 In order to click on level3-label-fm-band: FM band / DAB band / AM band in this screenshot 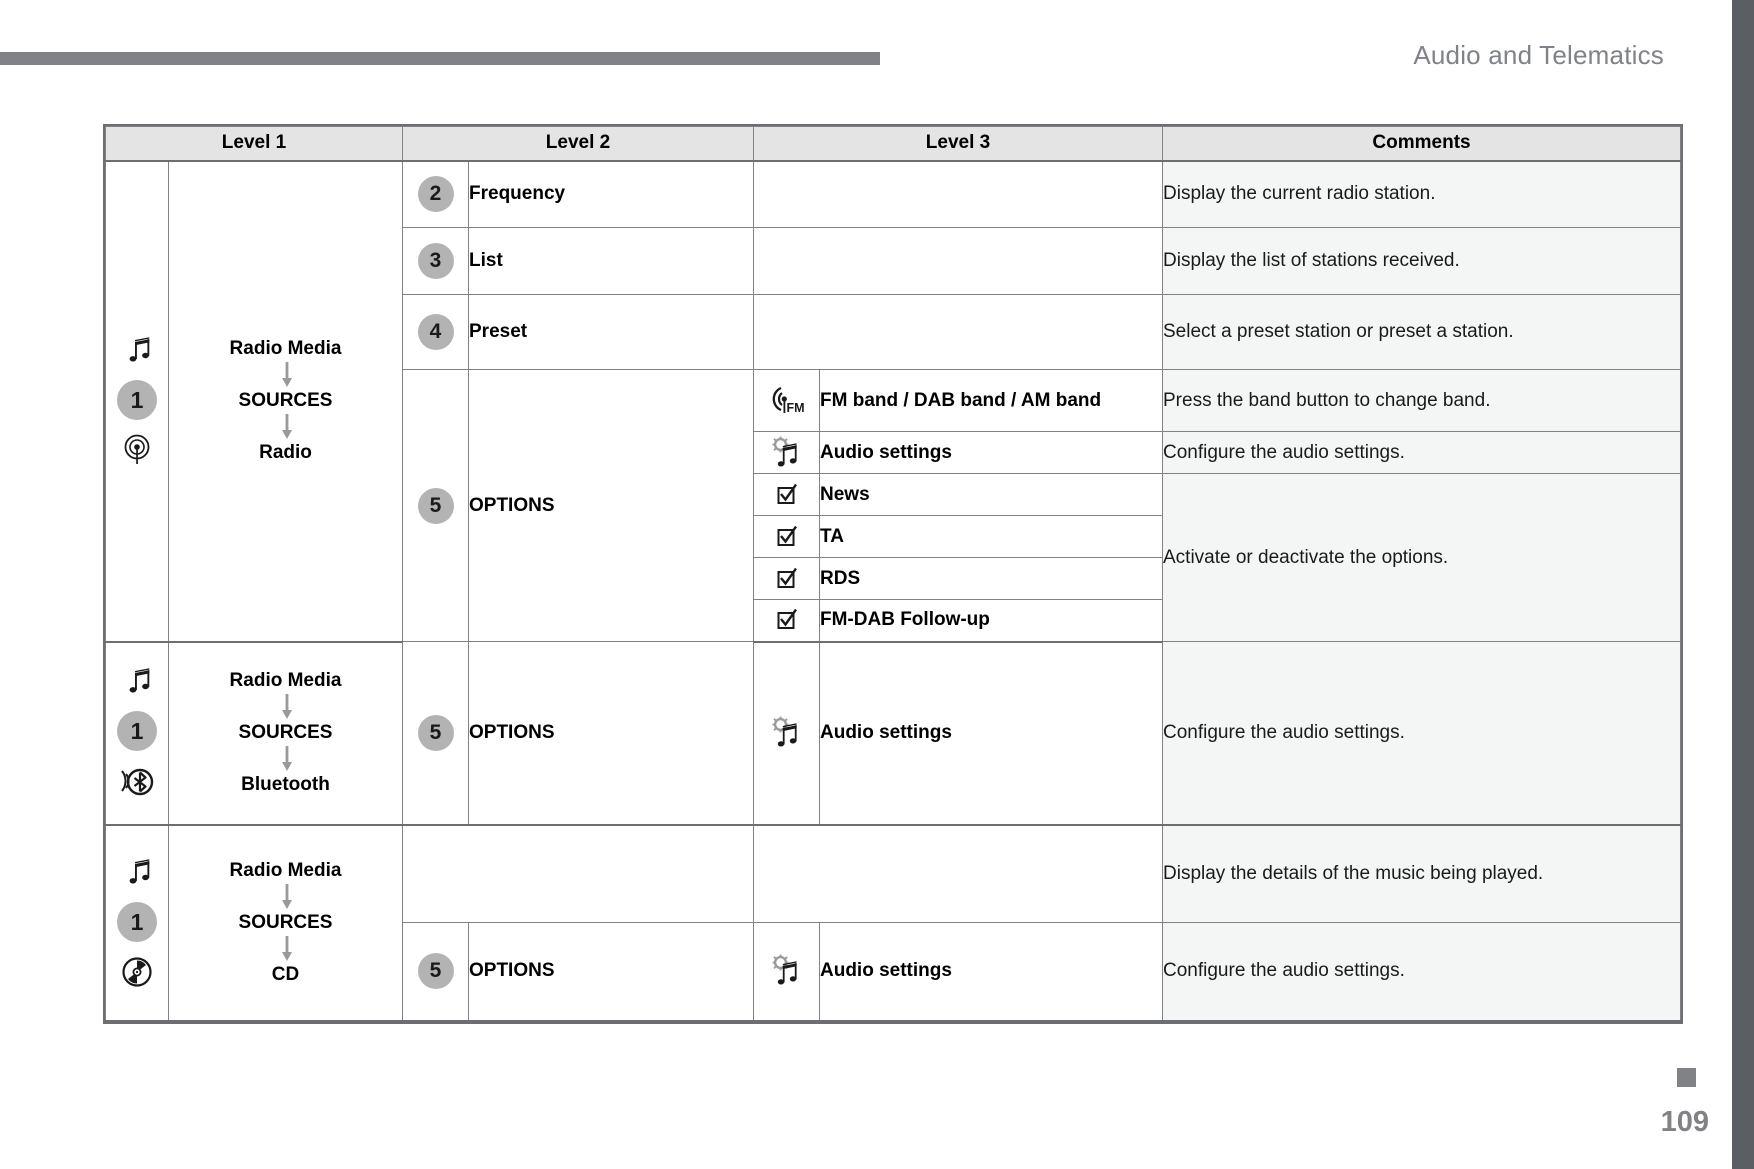, I will do `click(991, 400)`.